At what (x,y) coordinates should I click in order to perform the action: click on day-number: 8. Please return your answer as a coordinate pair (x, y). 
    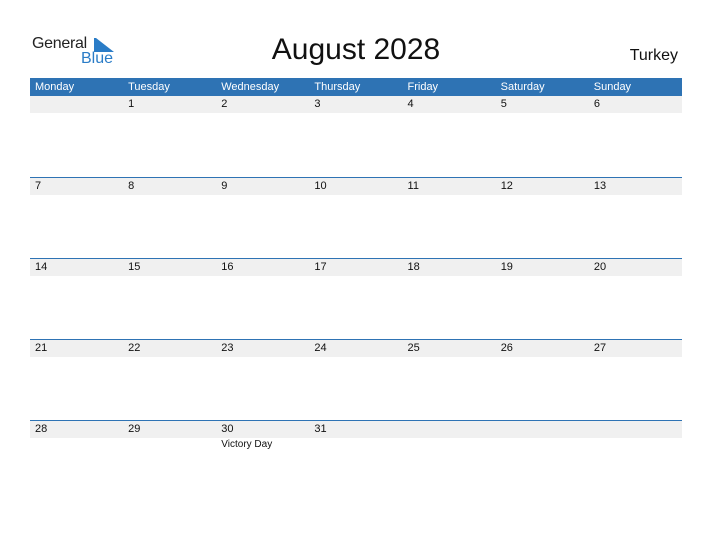
    Looking at the image, I should click on (131, 186).